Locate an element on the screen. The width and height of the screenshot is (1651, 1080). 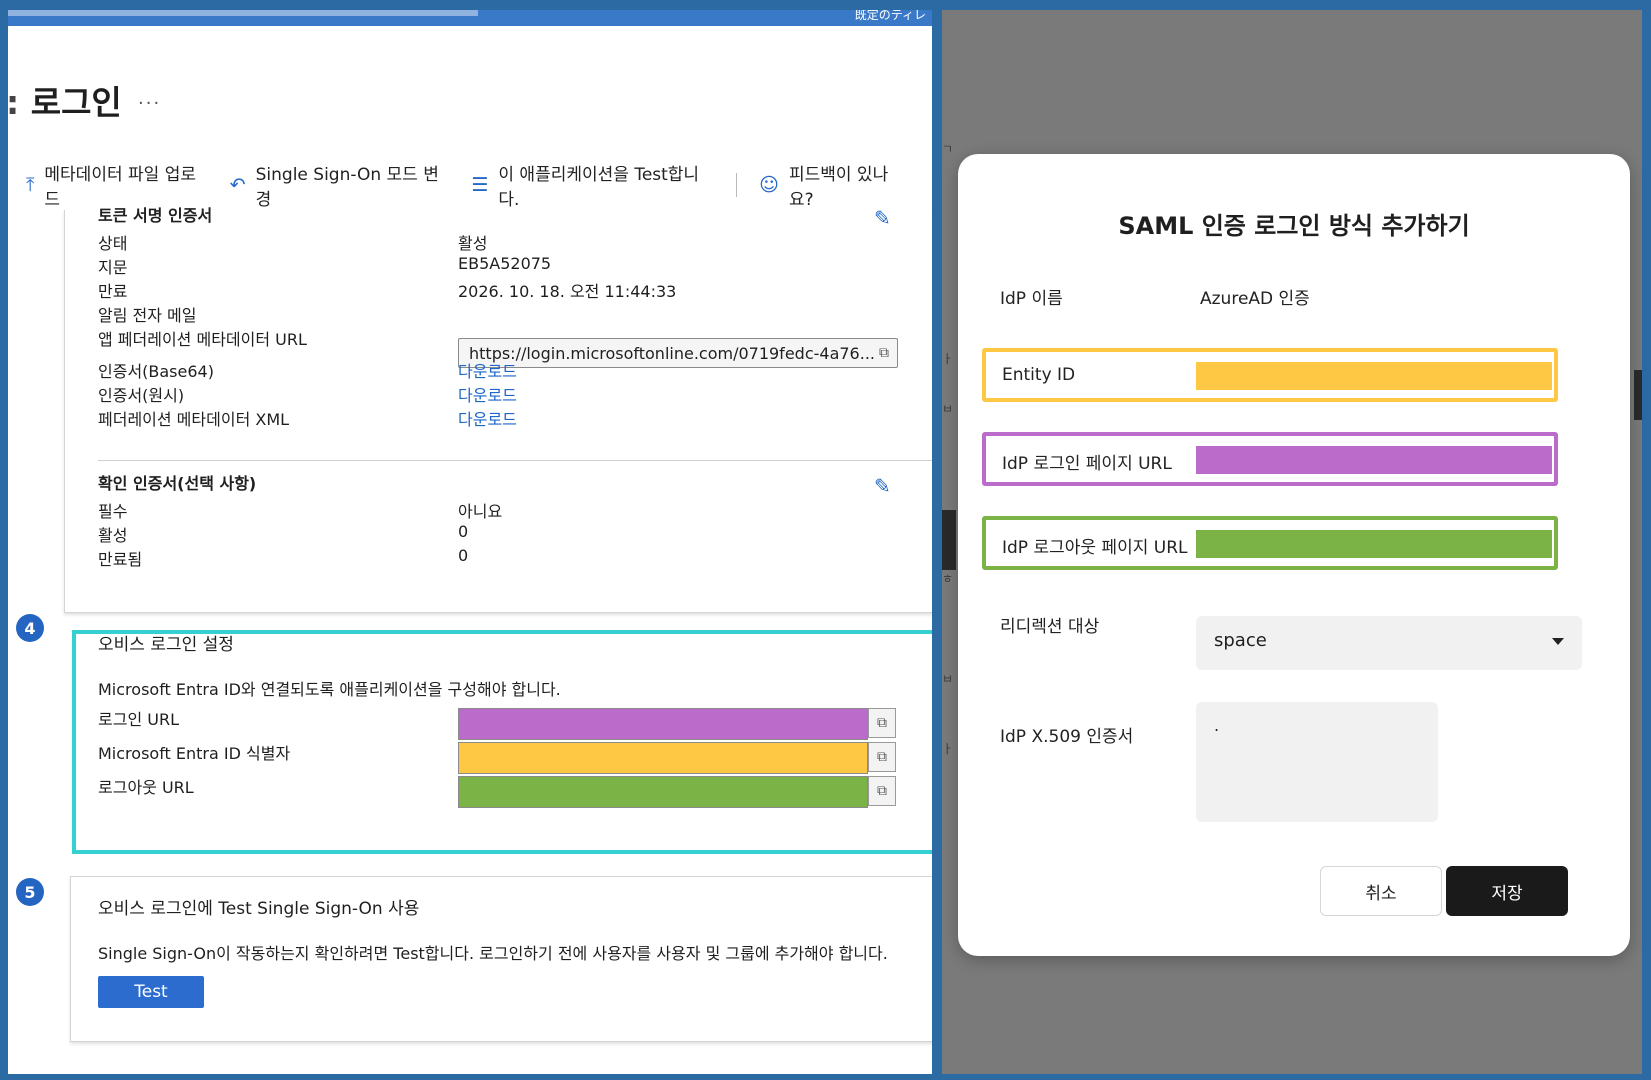
idp-logout-url-label: IdP 로그아웃 페이지 URL is located at coordinates (1095, 548).